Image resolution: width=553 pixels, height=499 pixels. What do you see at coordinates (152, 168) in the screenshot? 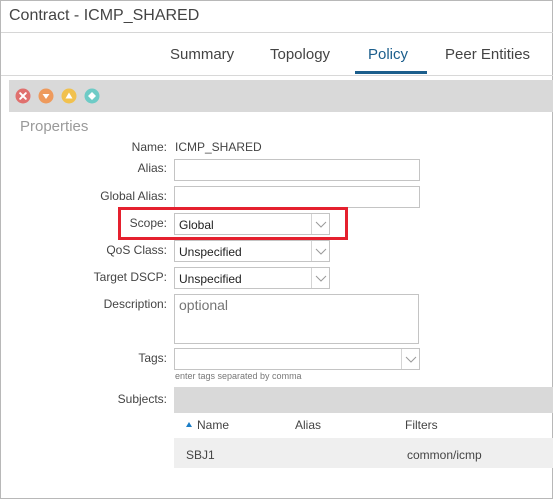
I see `alias-label: Alias:` at bounding box center [152, 168].